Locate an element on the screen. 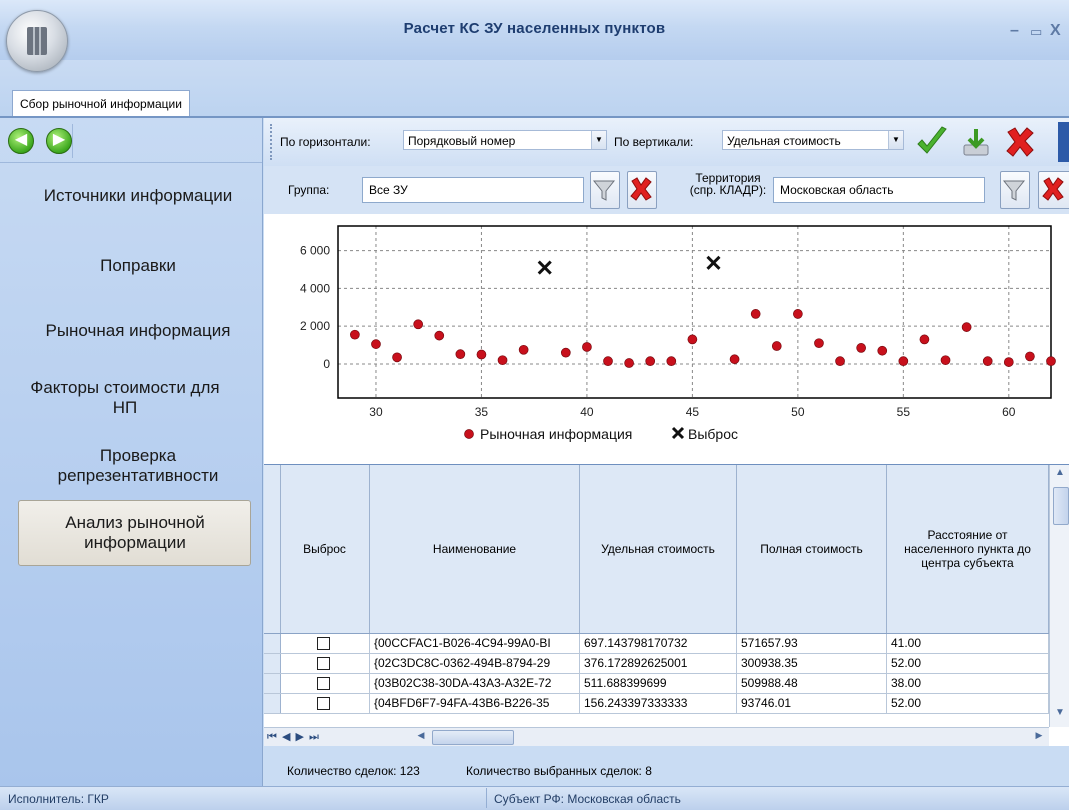 The width and height of the screenshot is (1069, 810). distance-cell: 52.00 is located at coordinates (968, 663).